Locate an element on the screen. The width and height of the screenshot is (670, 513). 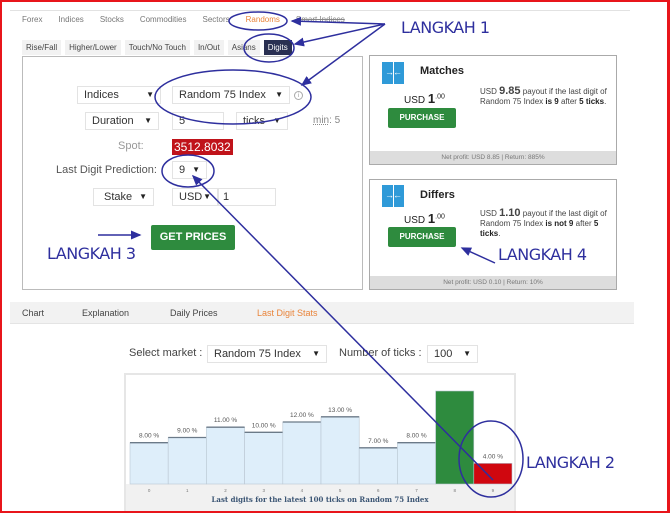
x-tick-label: 1 is located at coordinates (187, 490).